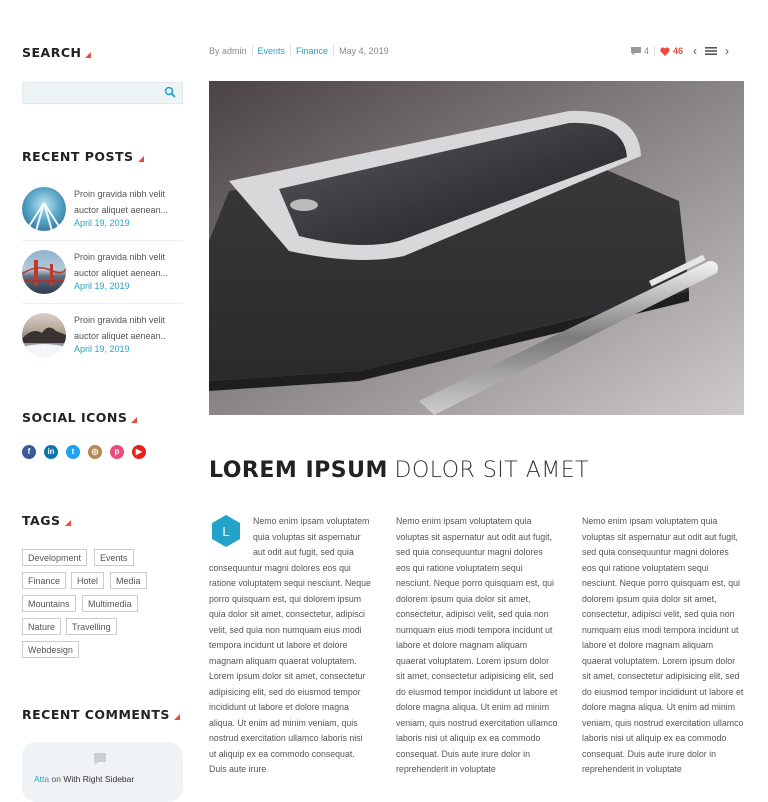  Describe the element at coordinates (42, 626) in the screenshot. I see `tag-nature: Nature` at that location.